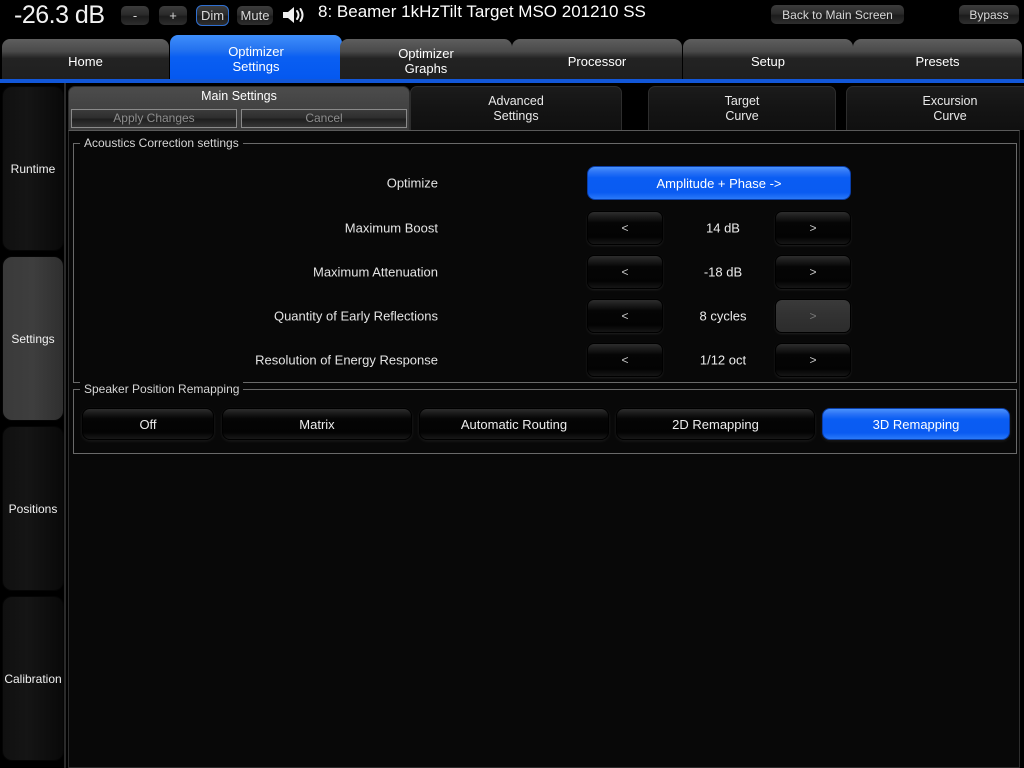 This screenshot has width=1024, height=768. Describe the element at coordinates (545, 183) in the screenshot. I see `optimize-row: Optimize Amplitude + Phase ->` at that location.